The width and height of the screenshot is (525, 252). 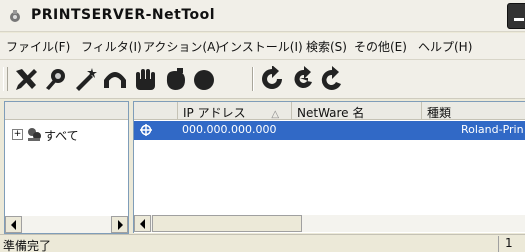 What do you see at coordinates (56, 79) in the screenshot?
I see `search-icon` at bounding box center [56, 79].